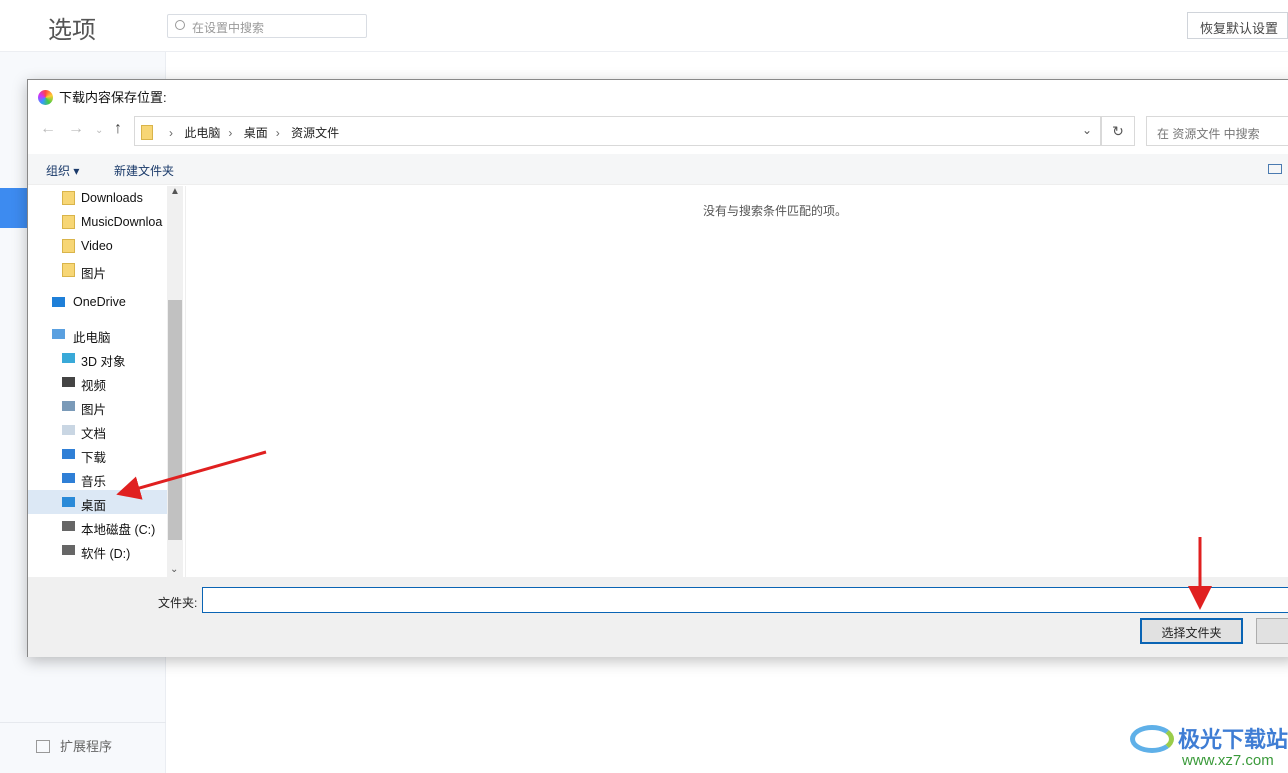  I want to click on watermark-logo-icon, so click(1152, 739).